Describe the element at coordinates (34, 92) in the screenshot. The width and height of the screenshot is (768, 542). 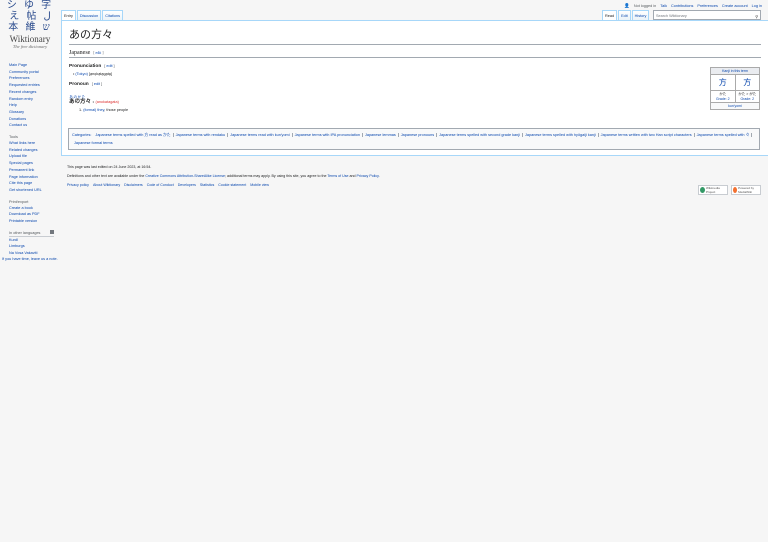
I see `sidebar-item-nav: Recent changes` at that location.